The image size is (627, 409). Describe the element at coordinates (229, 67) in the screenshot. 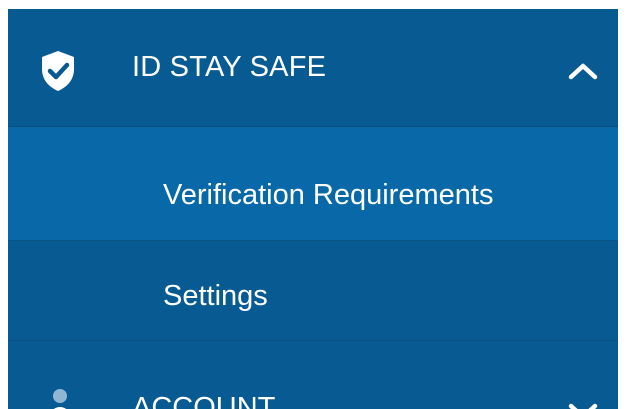

I see `menu-section-label: ID STAY SAFE` at that location.